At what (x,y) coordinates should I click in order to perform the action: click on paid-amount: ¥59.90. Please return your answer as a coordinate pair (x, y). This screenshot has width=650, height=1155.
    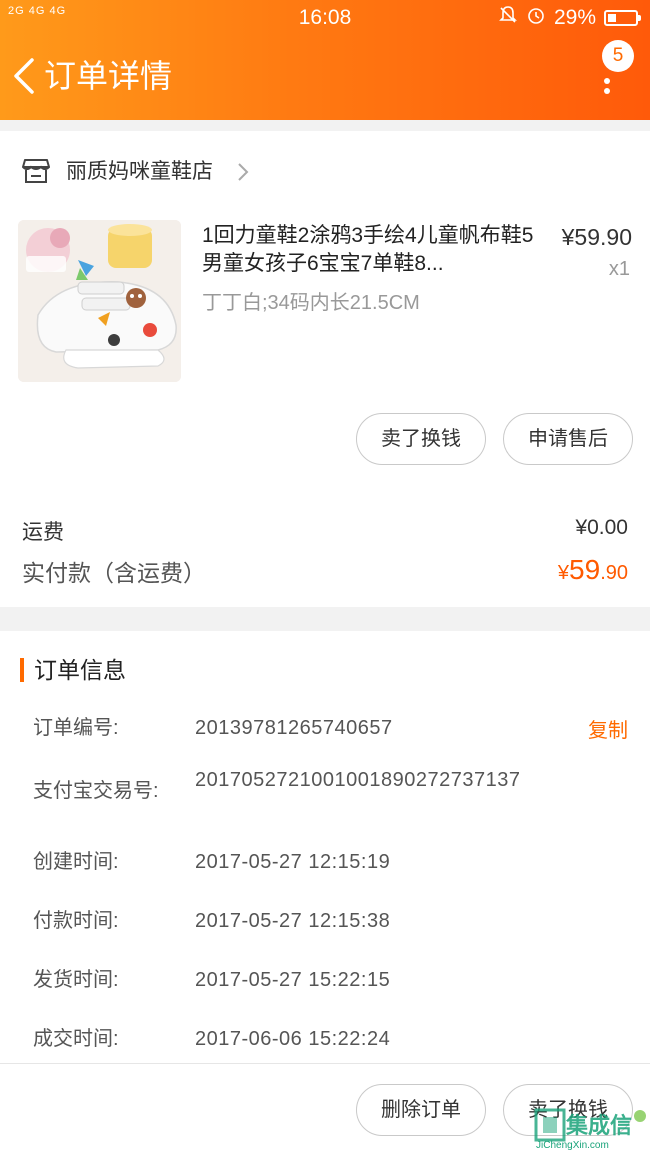
    Looking at the image, I should click on (593, 570).